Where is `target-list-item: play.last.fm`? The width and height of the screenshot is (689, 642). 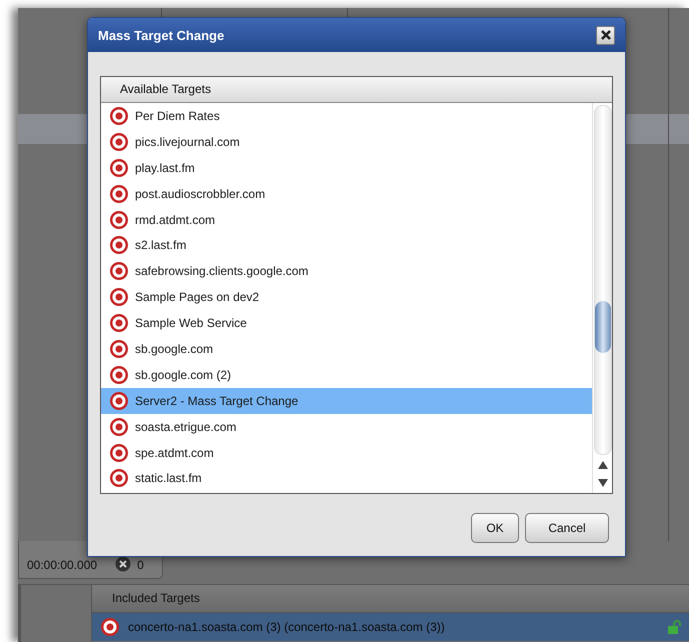 target-list-item: play.last.fm is located at coordinates (346, 167).